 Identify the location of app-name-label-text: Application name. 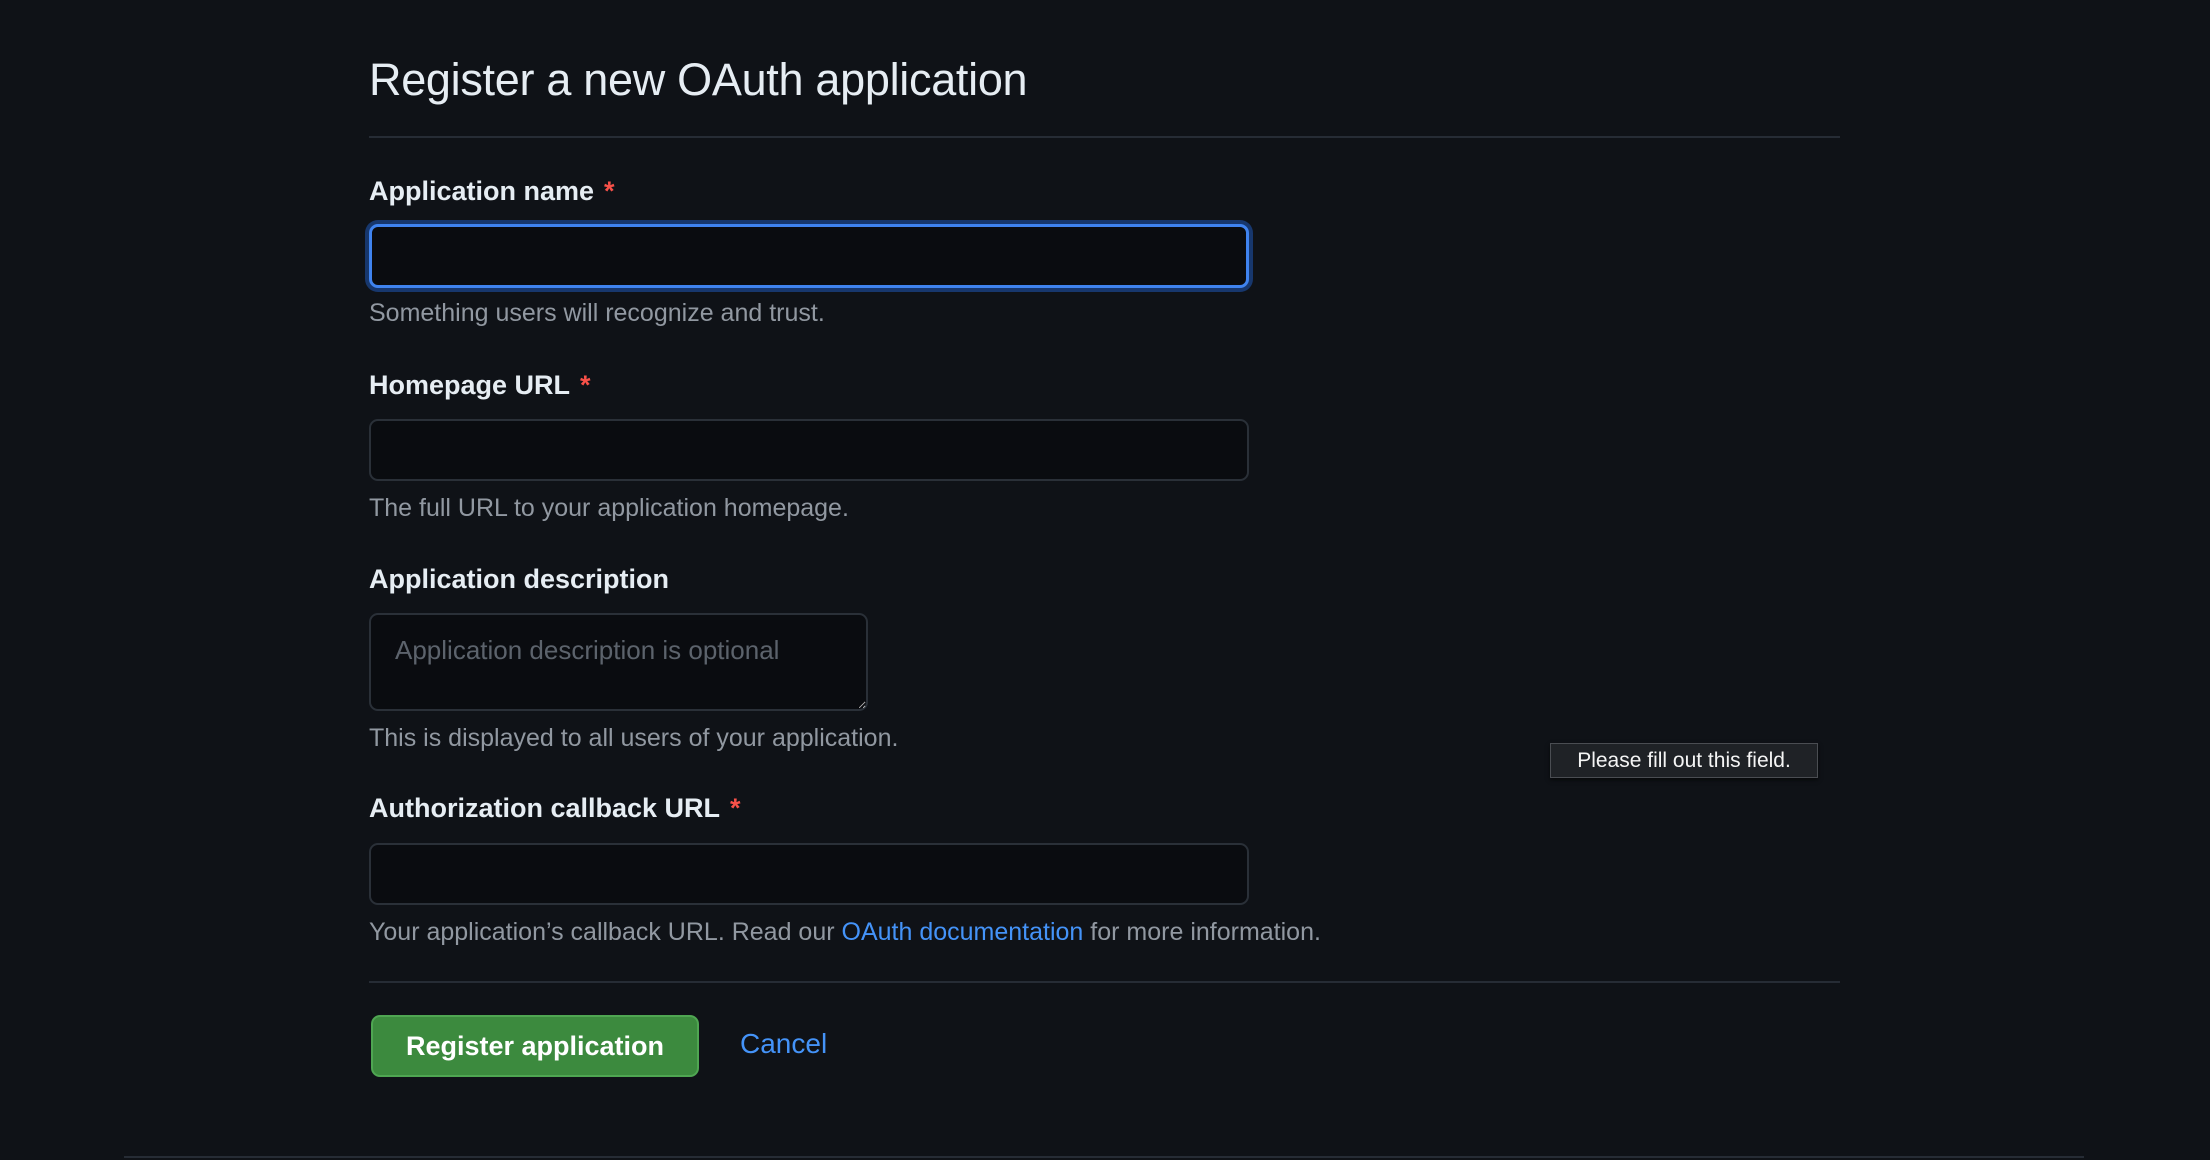
(482, 191).